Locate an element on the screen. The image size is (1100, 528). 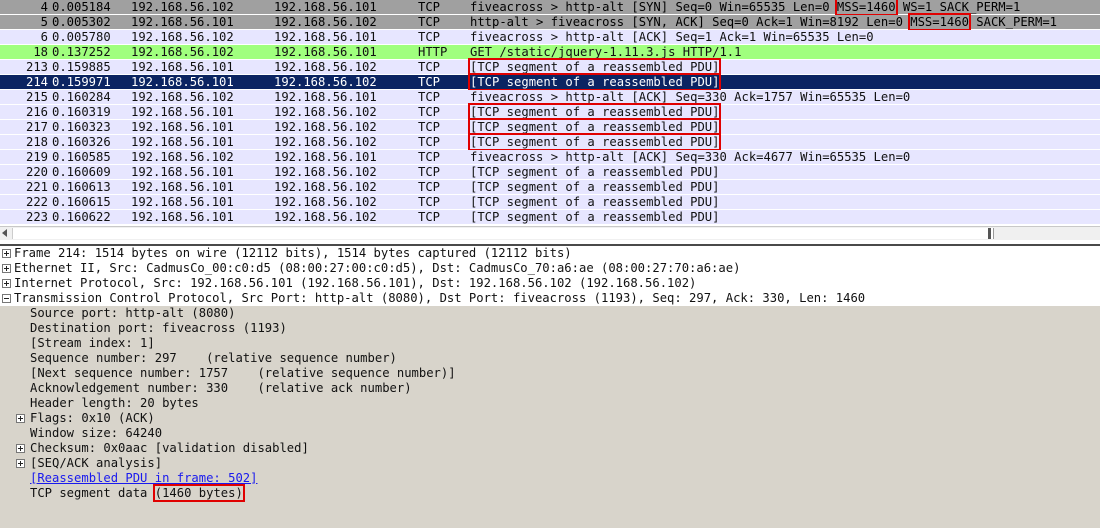
packet-time: 0.159885 is located at coordinates (81, 67).